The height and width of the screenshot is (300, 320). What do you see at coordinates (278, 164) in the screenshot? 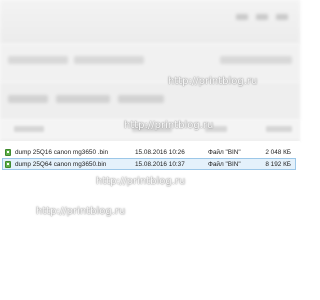
I see `file-size: 8 192 КБ` at bounding box center [278, 164].